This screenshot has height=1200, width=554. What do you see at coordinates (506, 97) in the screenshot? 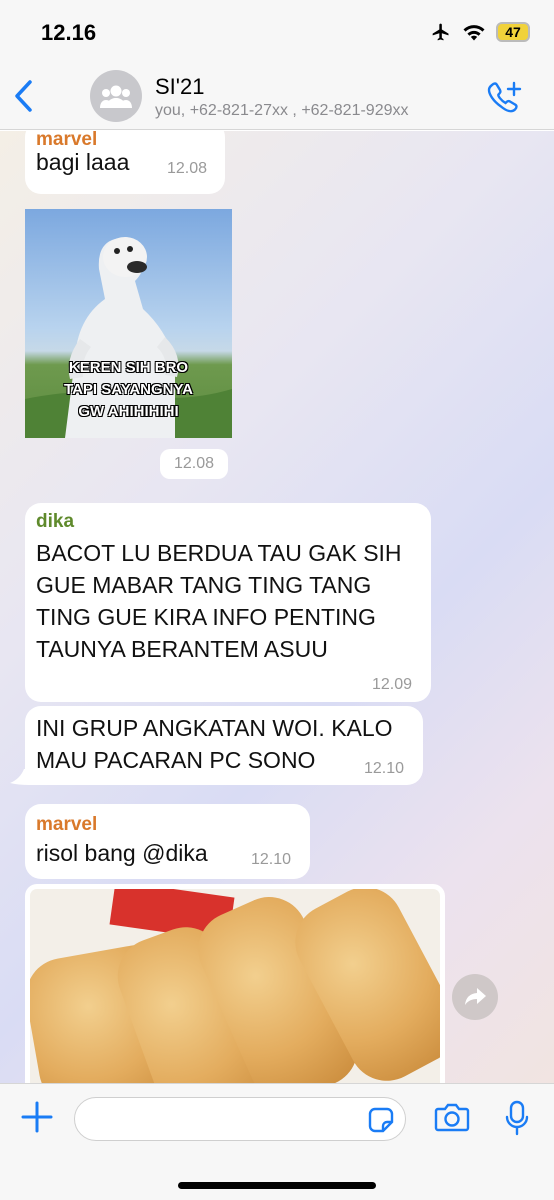
I see `add-call-icon` at bounding box center [506, 97].